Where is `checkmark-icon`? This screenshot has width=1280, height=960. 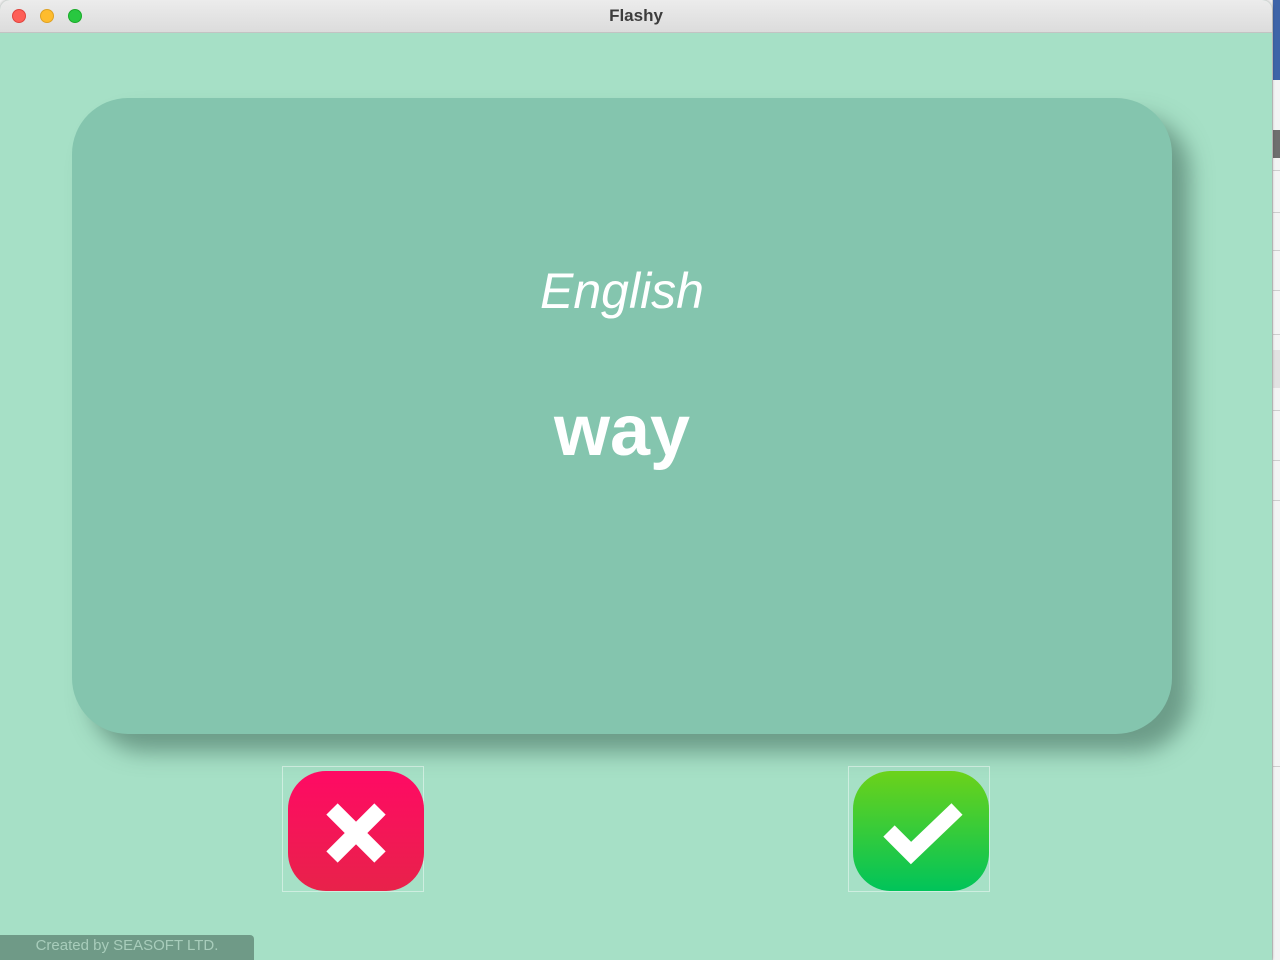 checkmark-icon is located at coordinates (921, 831).